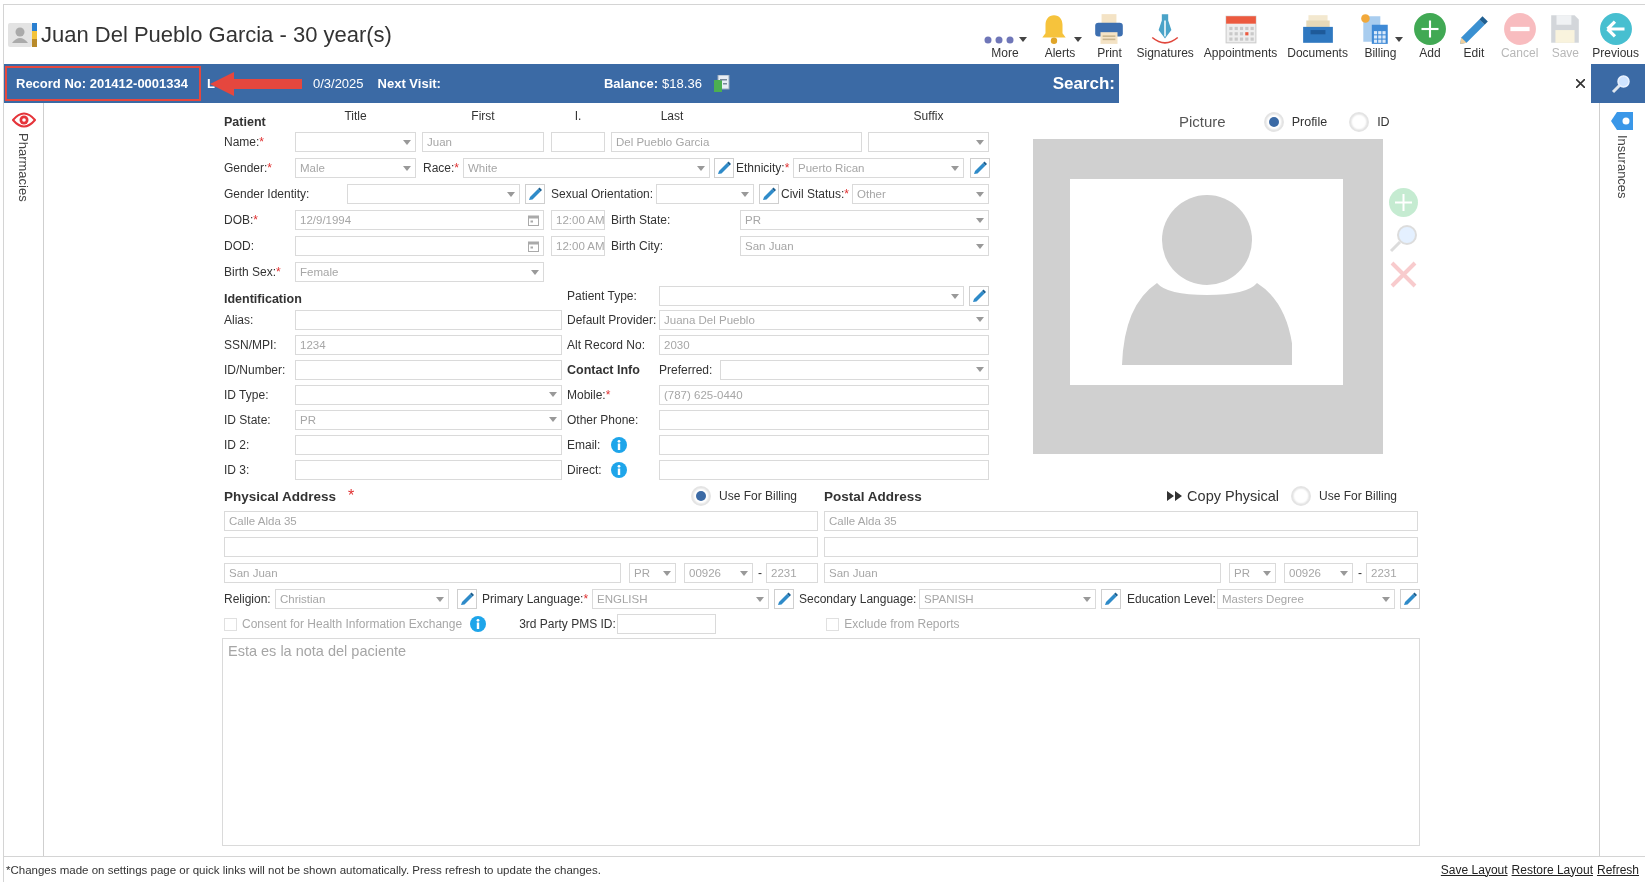 Image resolution: width=1645 pixels, height=882 pixels. What do you see at coordinates (1580, 83) in the screenshot?
I see `clear-icon` at bounding box center [1580, 83].